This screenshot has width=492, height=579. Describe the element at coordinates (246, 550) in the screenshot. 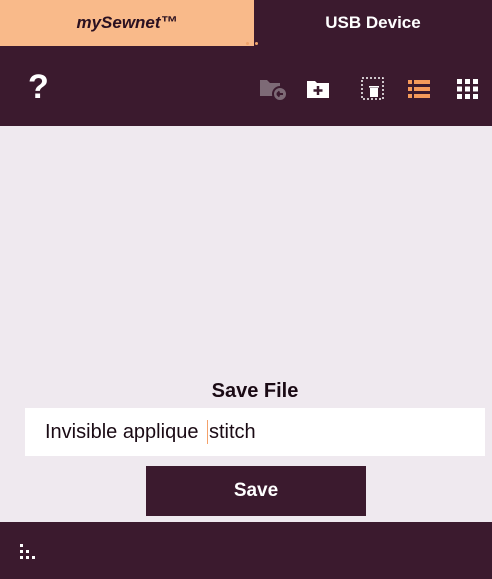

I see `bottom-bar` at that location.